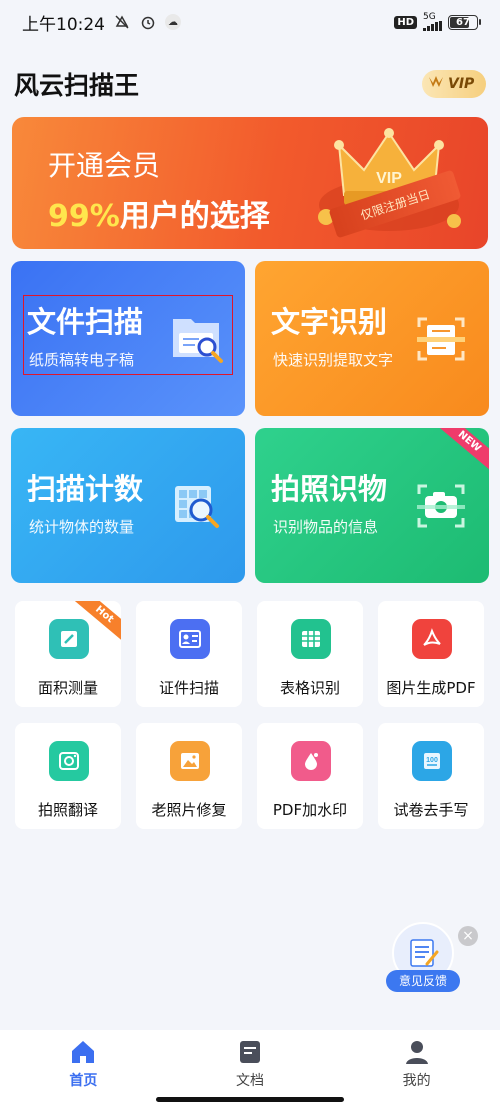 The height and width of the screenshot is (1111, 500). I want to click on file-scan-icon, so click(198, 341).